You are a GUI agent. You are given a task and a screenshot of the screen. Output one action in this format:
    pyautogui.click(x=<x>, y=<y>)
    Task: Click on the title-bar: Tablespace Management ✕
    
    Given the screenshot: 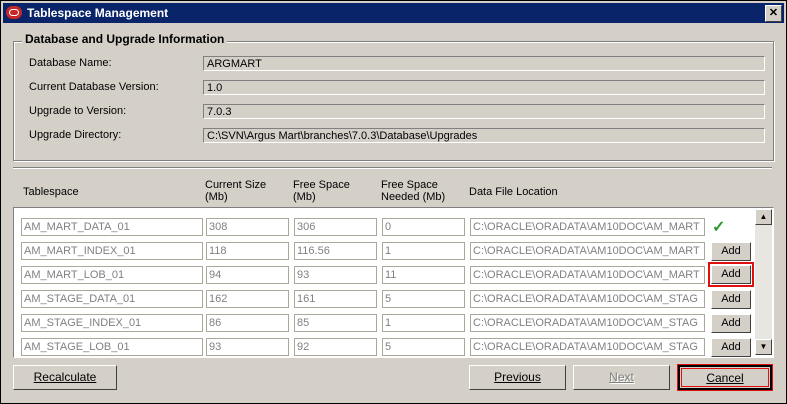 What is the action you would take?
    pyautogui.click(x=393, y=13)
    